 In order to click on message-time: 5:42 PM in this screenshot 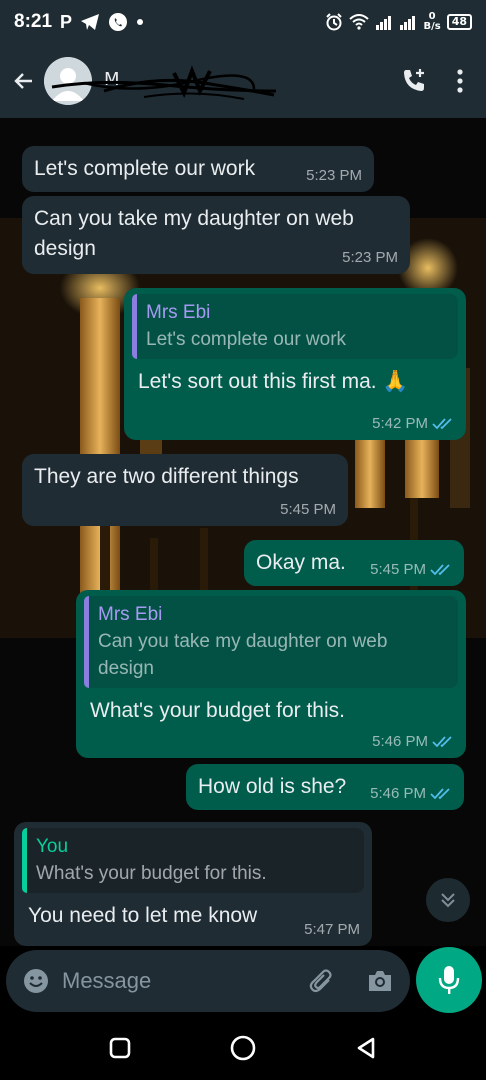, I will do `click(413, 423)`.